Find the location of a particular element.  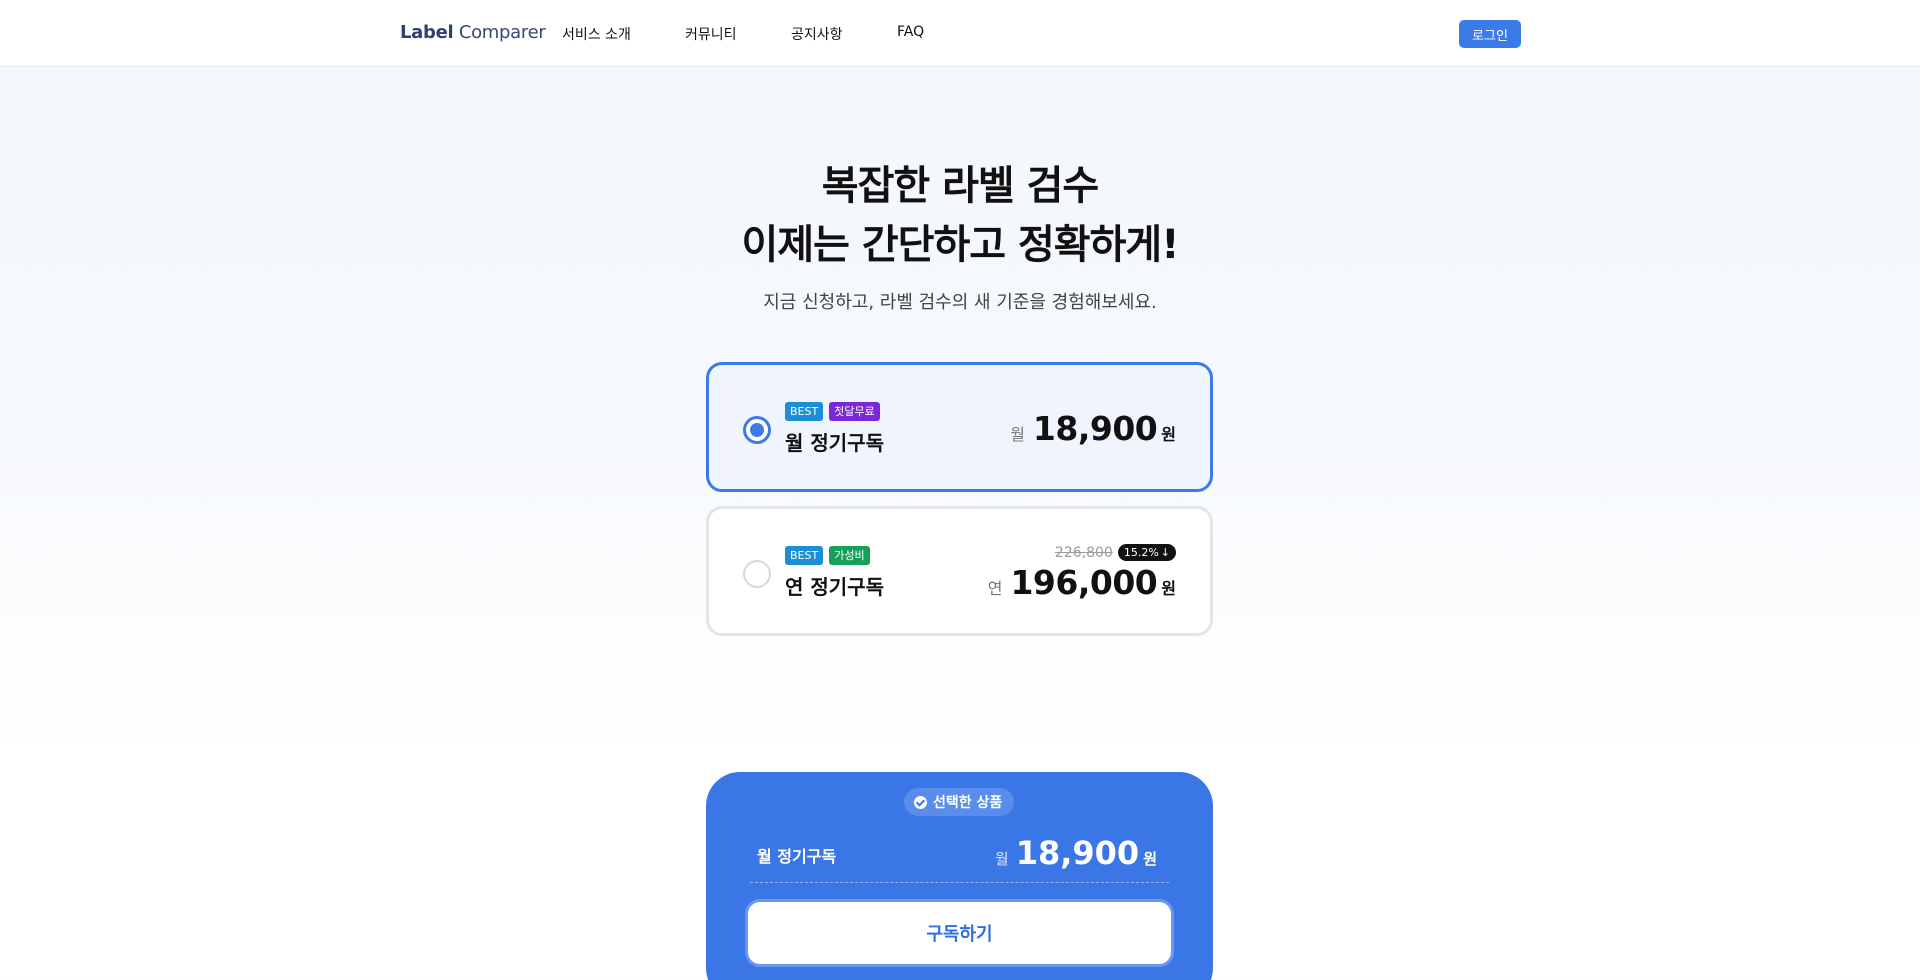

logo-light-text: Comparer is located at coordinates (502, 32).